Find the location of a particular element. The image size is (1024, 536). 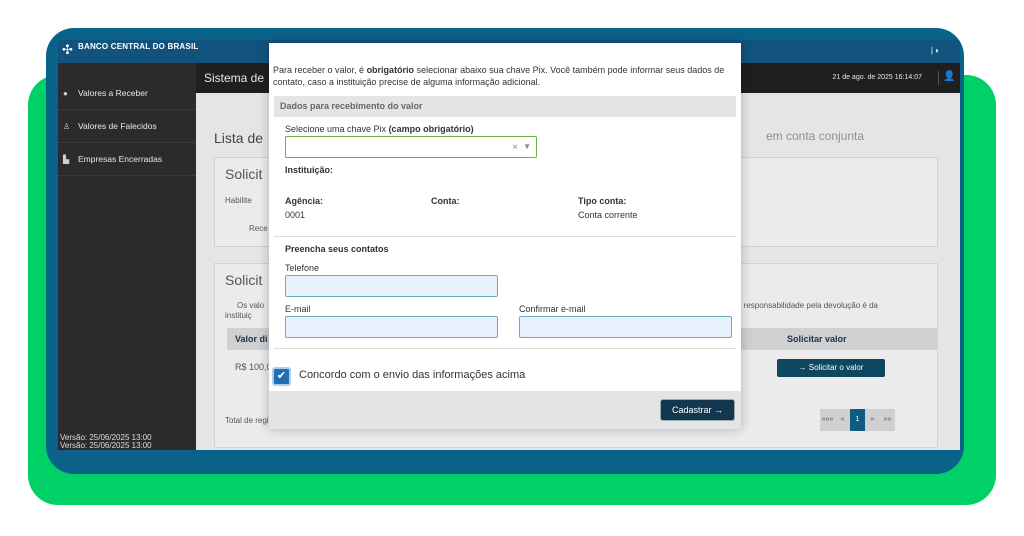

column-header: Valor di is located at coordinates (251, 339).